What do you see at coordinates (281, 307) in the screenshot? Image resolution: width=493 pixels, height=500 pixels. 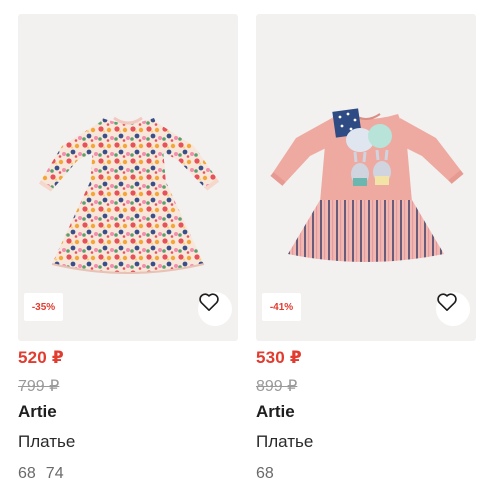 I see `discount-badge: -41%` at bounding box center [281, 307].